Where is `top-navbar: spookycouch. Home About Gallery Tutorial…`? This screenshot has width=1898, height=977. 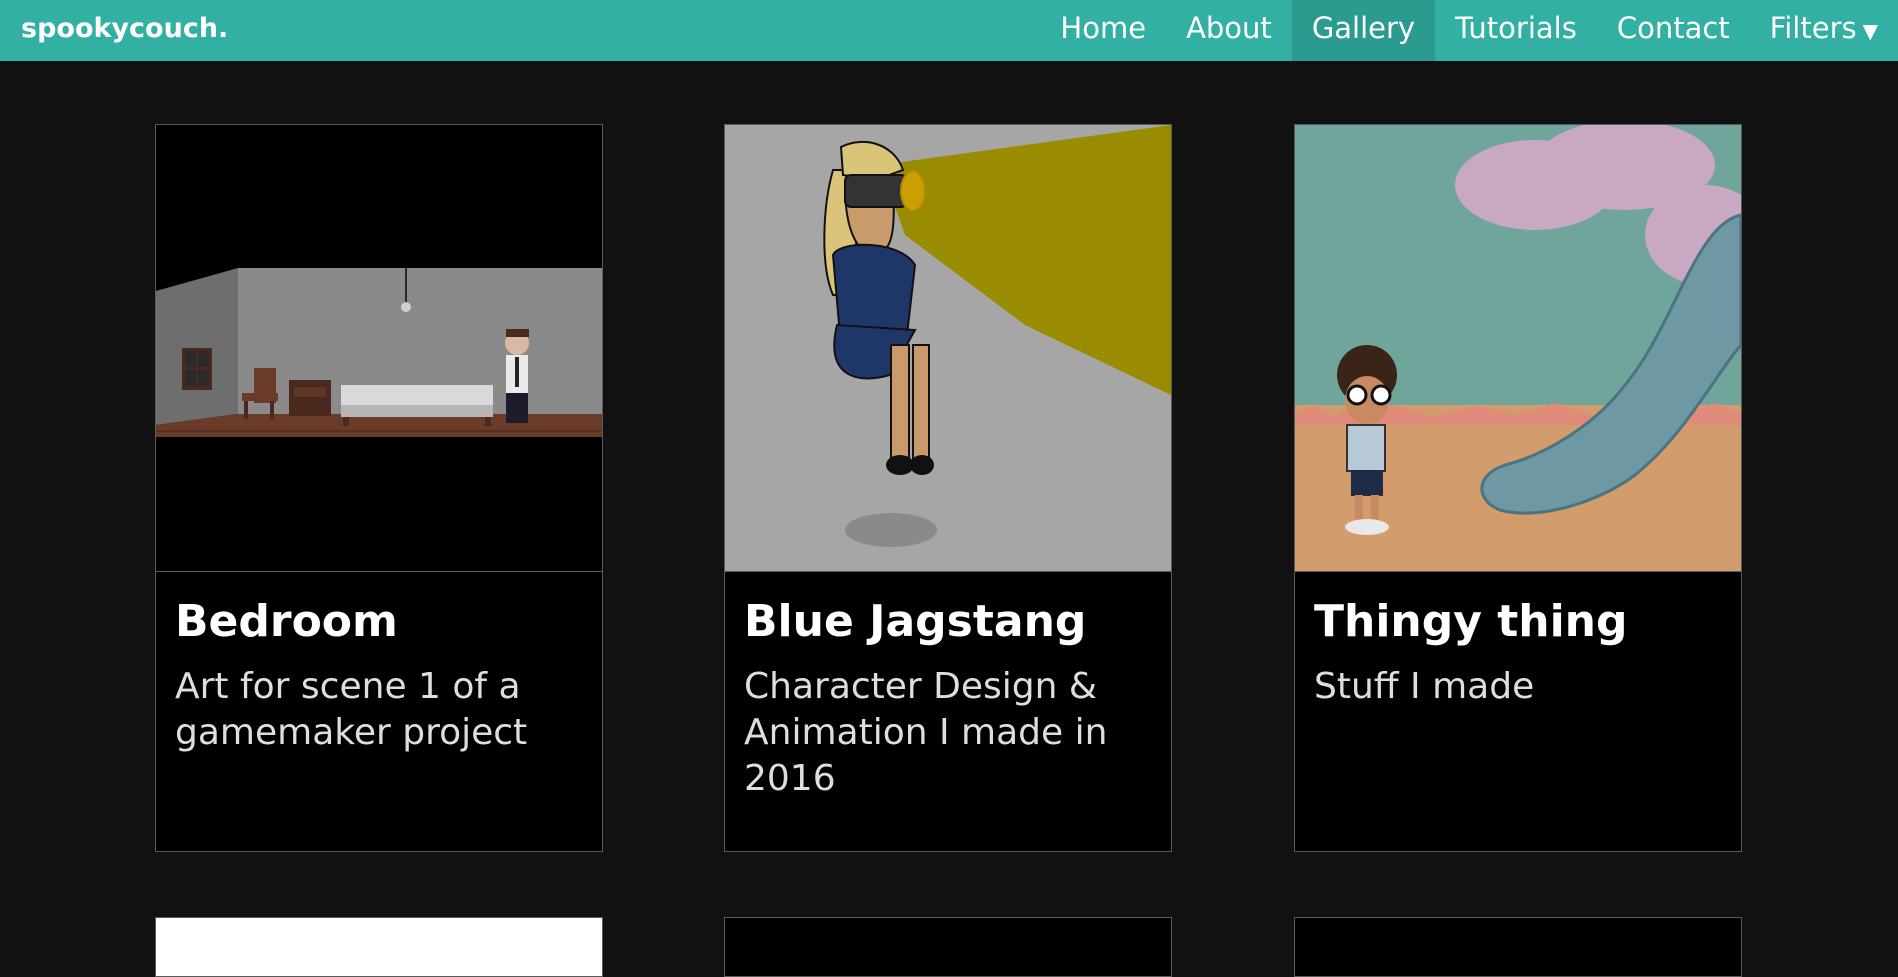 top-navbar: spookycouch. Home About Gallery Tutorial… is located at coordinates (949, 30).